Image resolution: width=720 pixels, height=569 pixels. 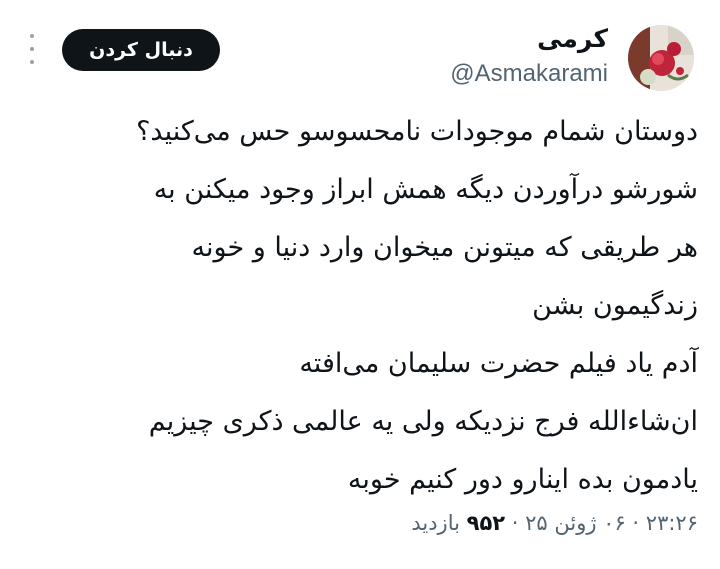 I want to click on avatar, so click(x=661, y=58).